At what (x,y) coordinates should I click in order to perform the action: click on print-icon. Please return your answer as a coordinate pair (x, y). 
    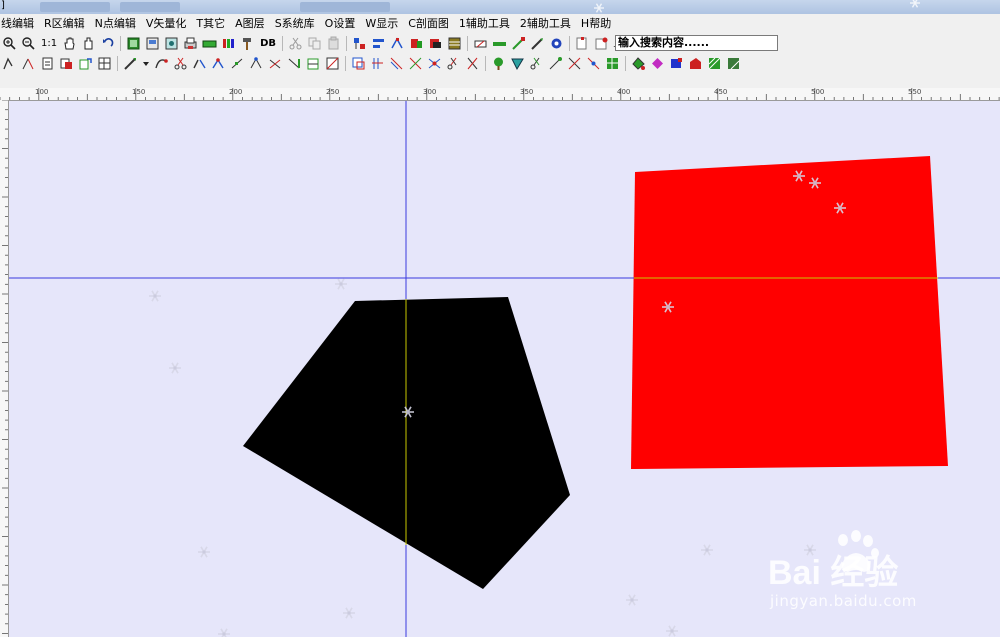
    Looking at the image, I should click on (190, 43).